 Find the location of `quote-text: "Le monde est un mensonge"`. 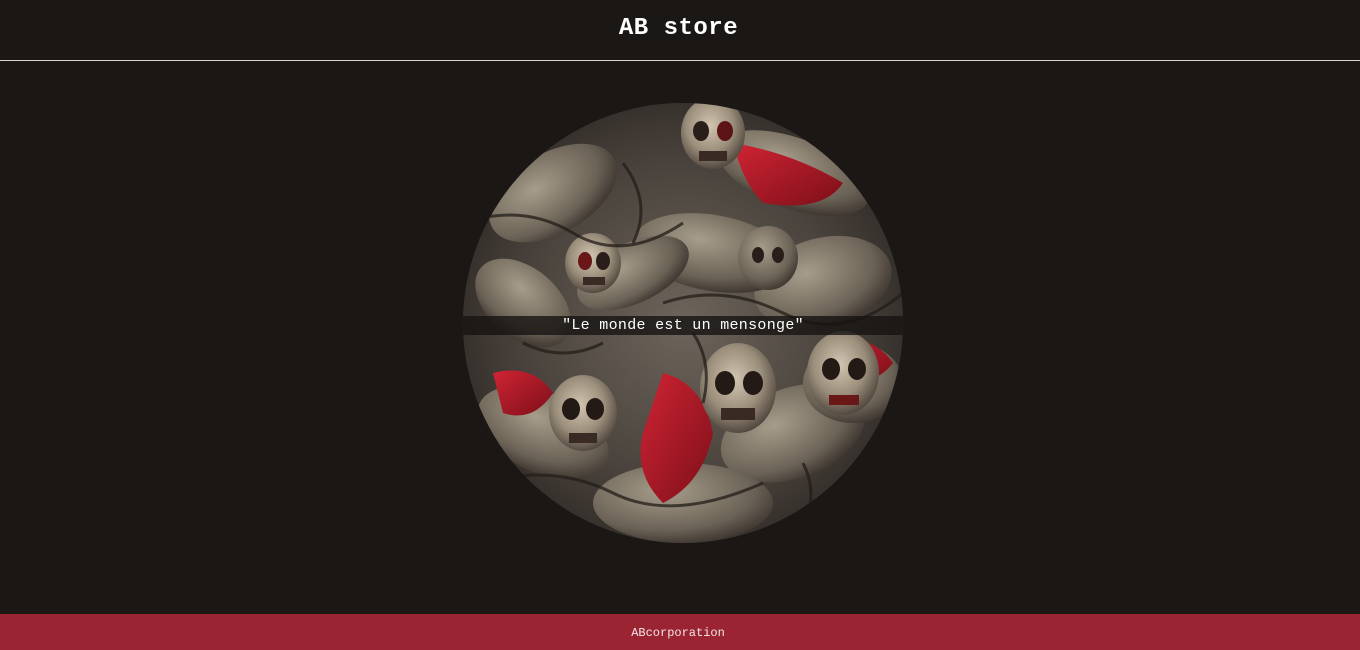

quote-text: "Le monde est un mensonge" is located at coordinates (683, 325).